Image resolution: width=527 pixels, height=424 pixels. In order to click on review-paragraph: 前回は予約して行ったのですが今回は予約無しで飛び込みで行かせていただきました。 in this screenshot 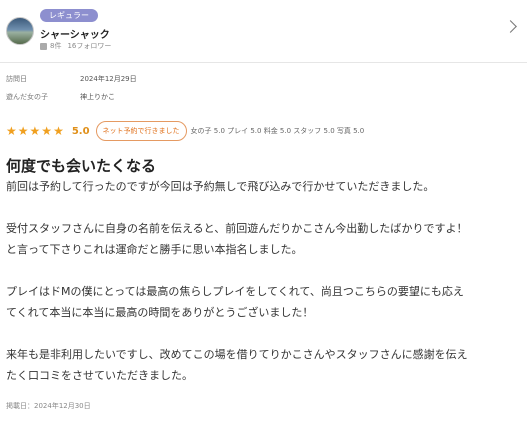, I will do `click(220, 186)`.